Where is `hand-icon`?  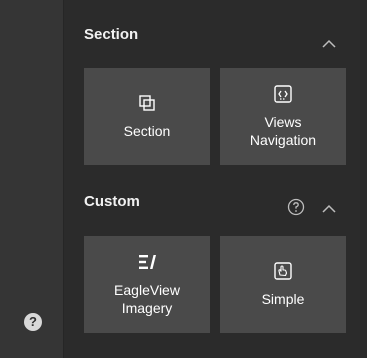
hand-icon is located at coordinates (283, 271).